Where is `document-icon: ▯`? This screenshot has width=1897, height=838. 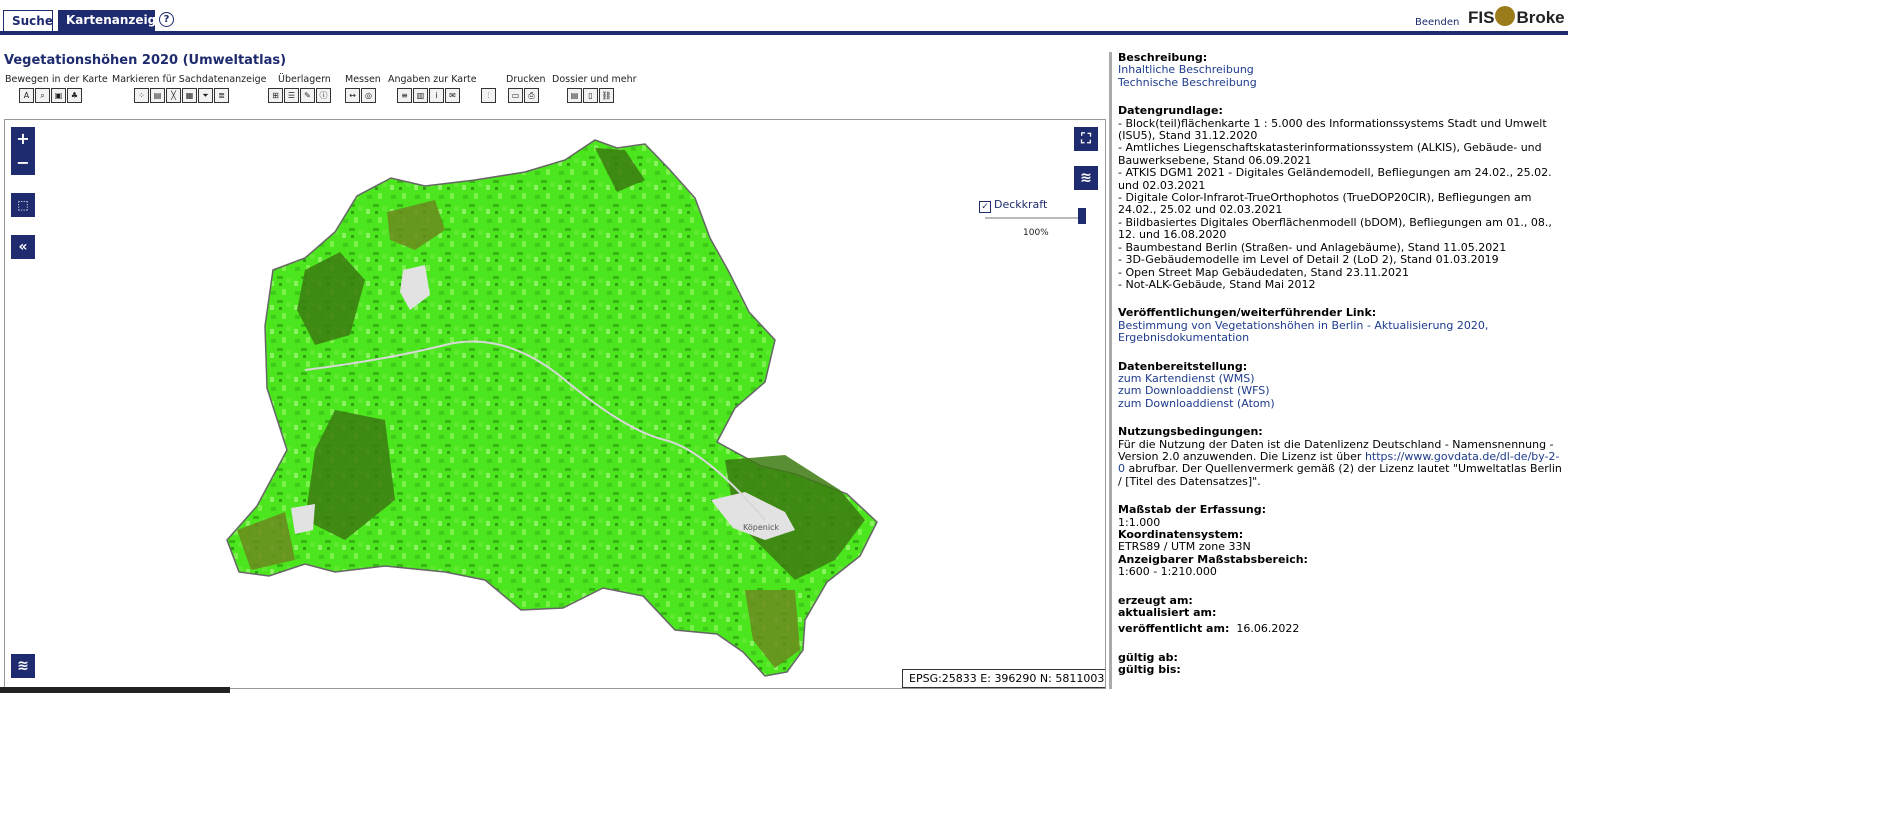 document-icon: ▯ is located at coordinates (590, 95).